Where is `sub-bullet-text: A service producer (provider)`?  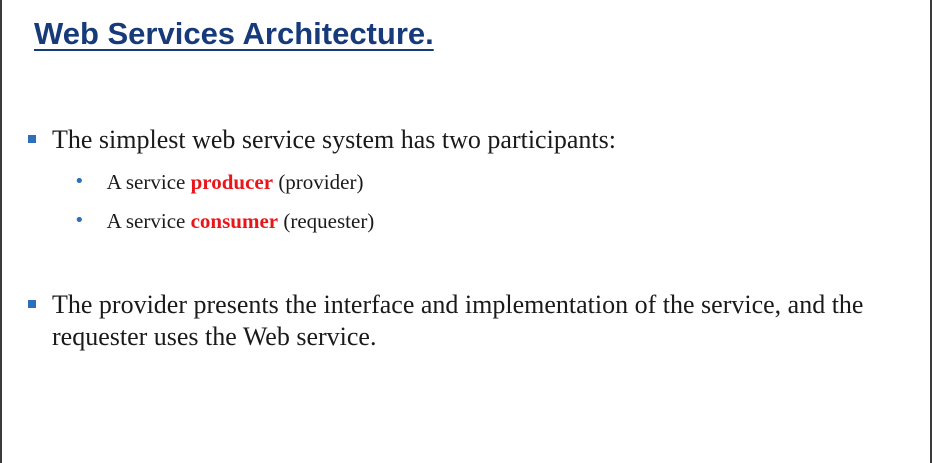 sub-bullet-text: A service producer (provider) is located at coordinates (235, 182).